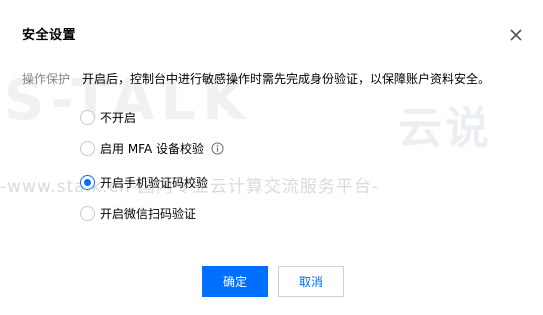 Image resolution: width=543 pixels, height=315 pixels. Describe the element at coordinates (87, 148) in the screenshot. I see `radio-mfa` at that location.